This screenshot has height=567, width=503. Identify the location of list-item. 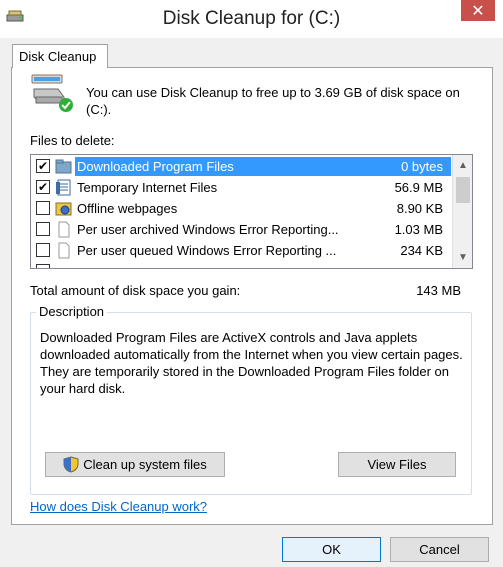
(241, 264).